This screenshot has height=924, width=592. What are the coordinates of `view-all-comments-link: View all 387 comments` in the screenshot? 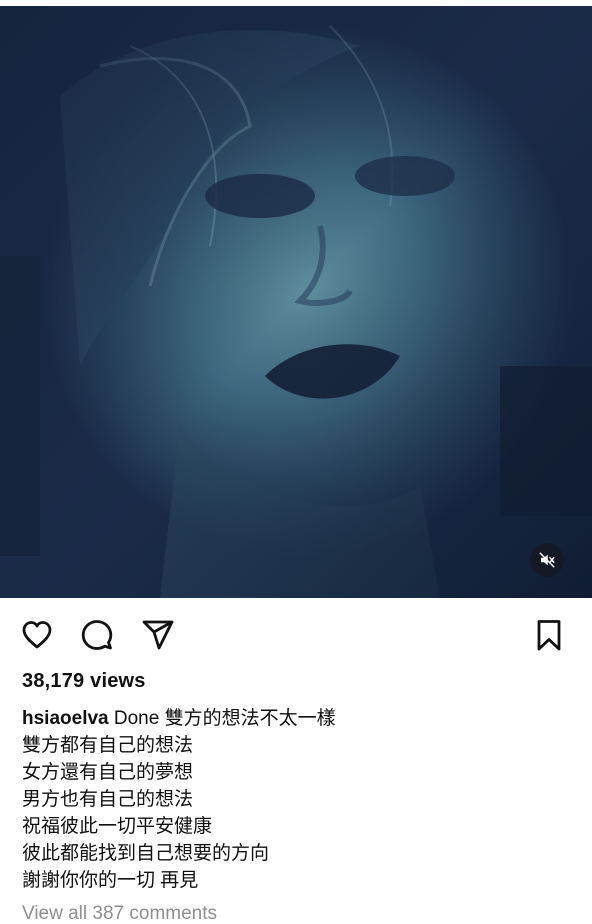 It's located at (119, 913).